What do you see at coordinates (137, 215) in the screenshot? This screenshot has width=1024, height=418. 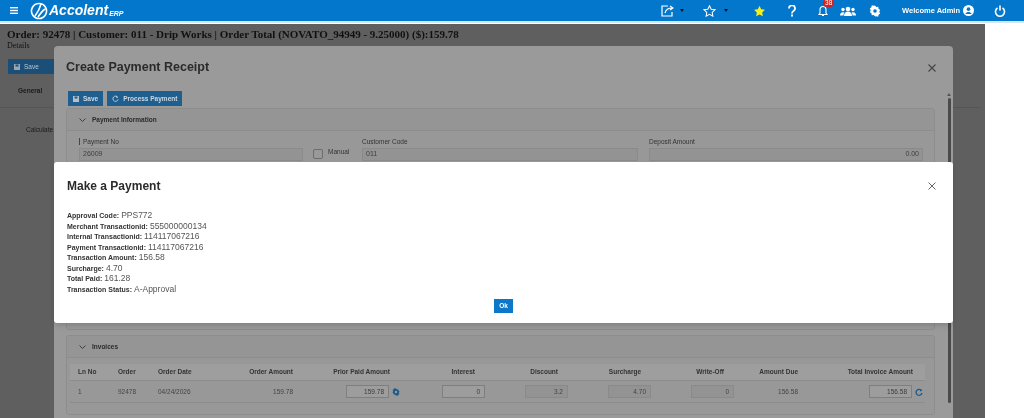 I see `field-value: PPS772` at bounding box center [137, 215].